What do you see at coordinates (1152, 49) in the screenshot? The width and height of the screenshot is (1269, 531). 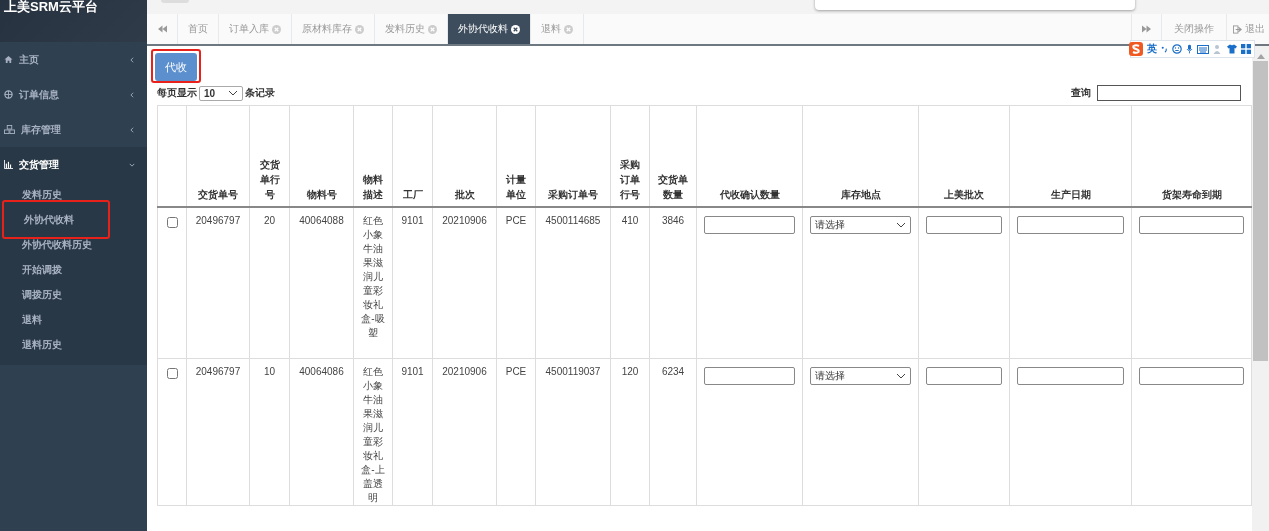 I see `input-mode-label: 英` at bounding box center [1152, 49].